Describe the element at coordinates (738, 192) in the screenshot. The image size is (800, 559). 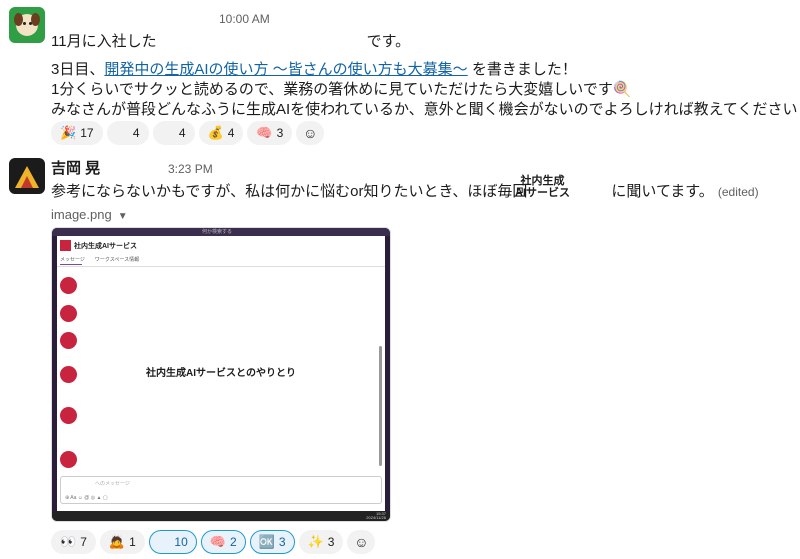
I see `edited-label: (edited)` at that location.